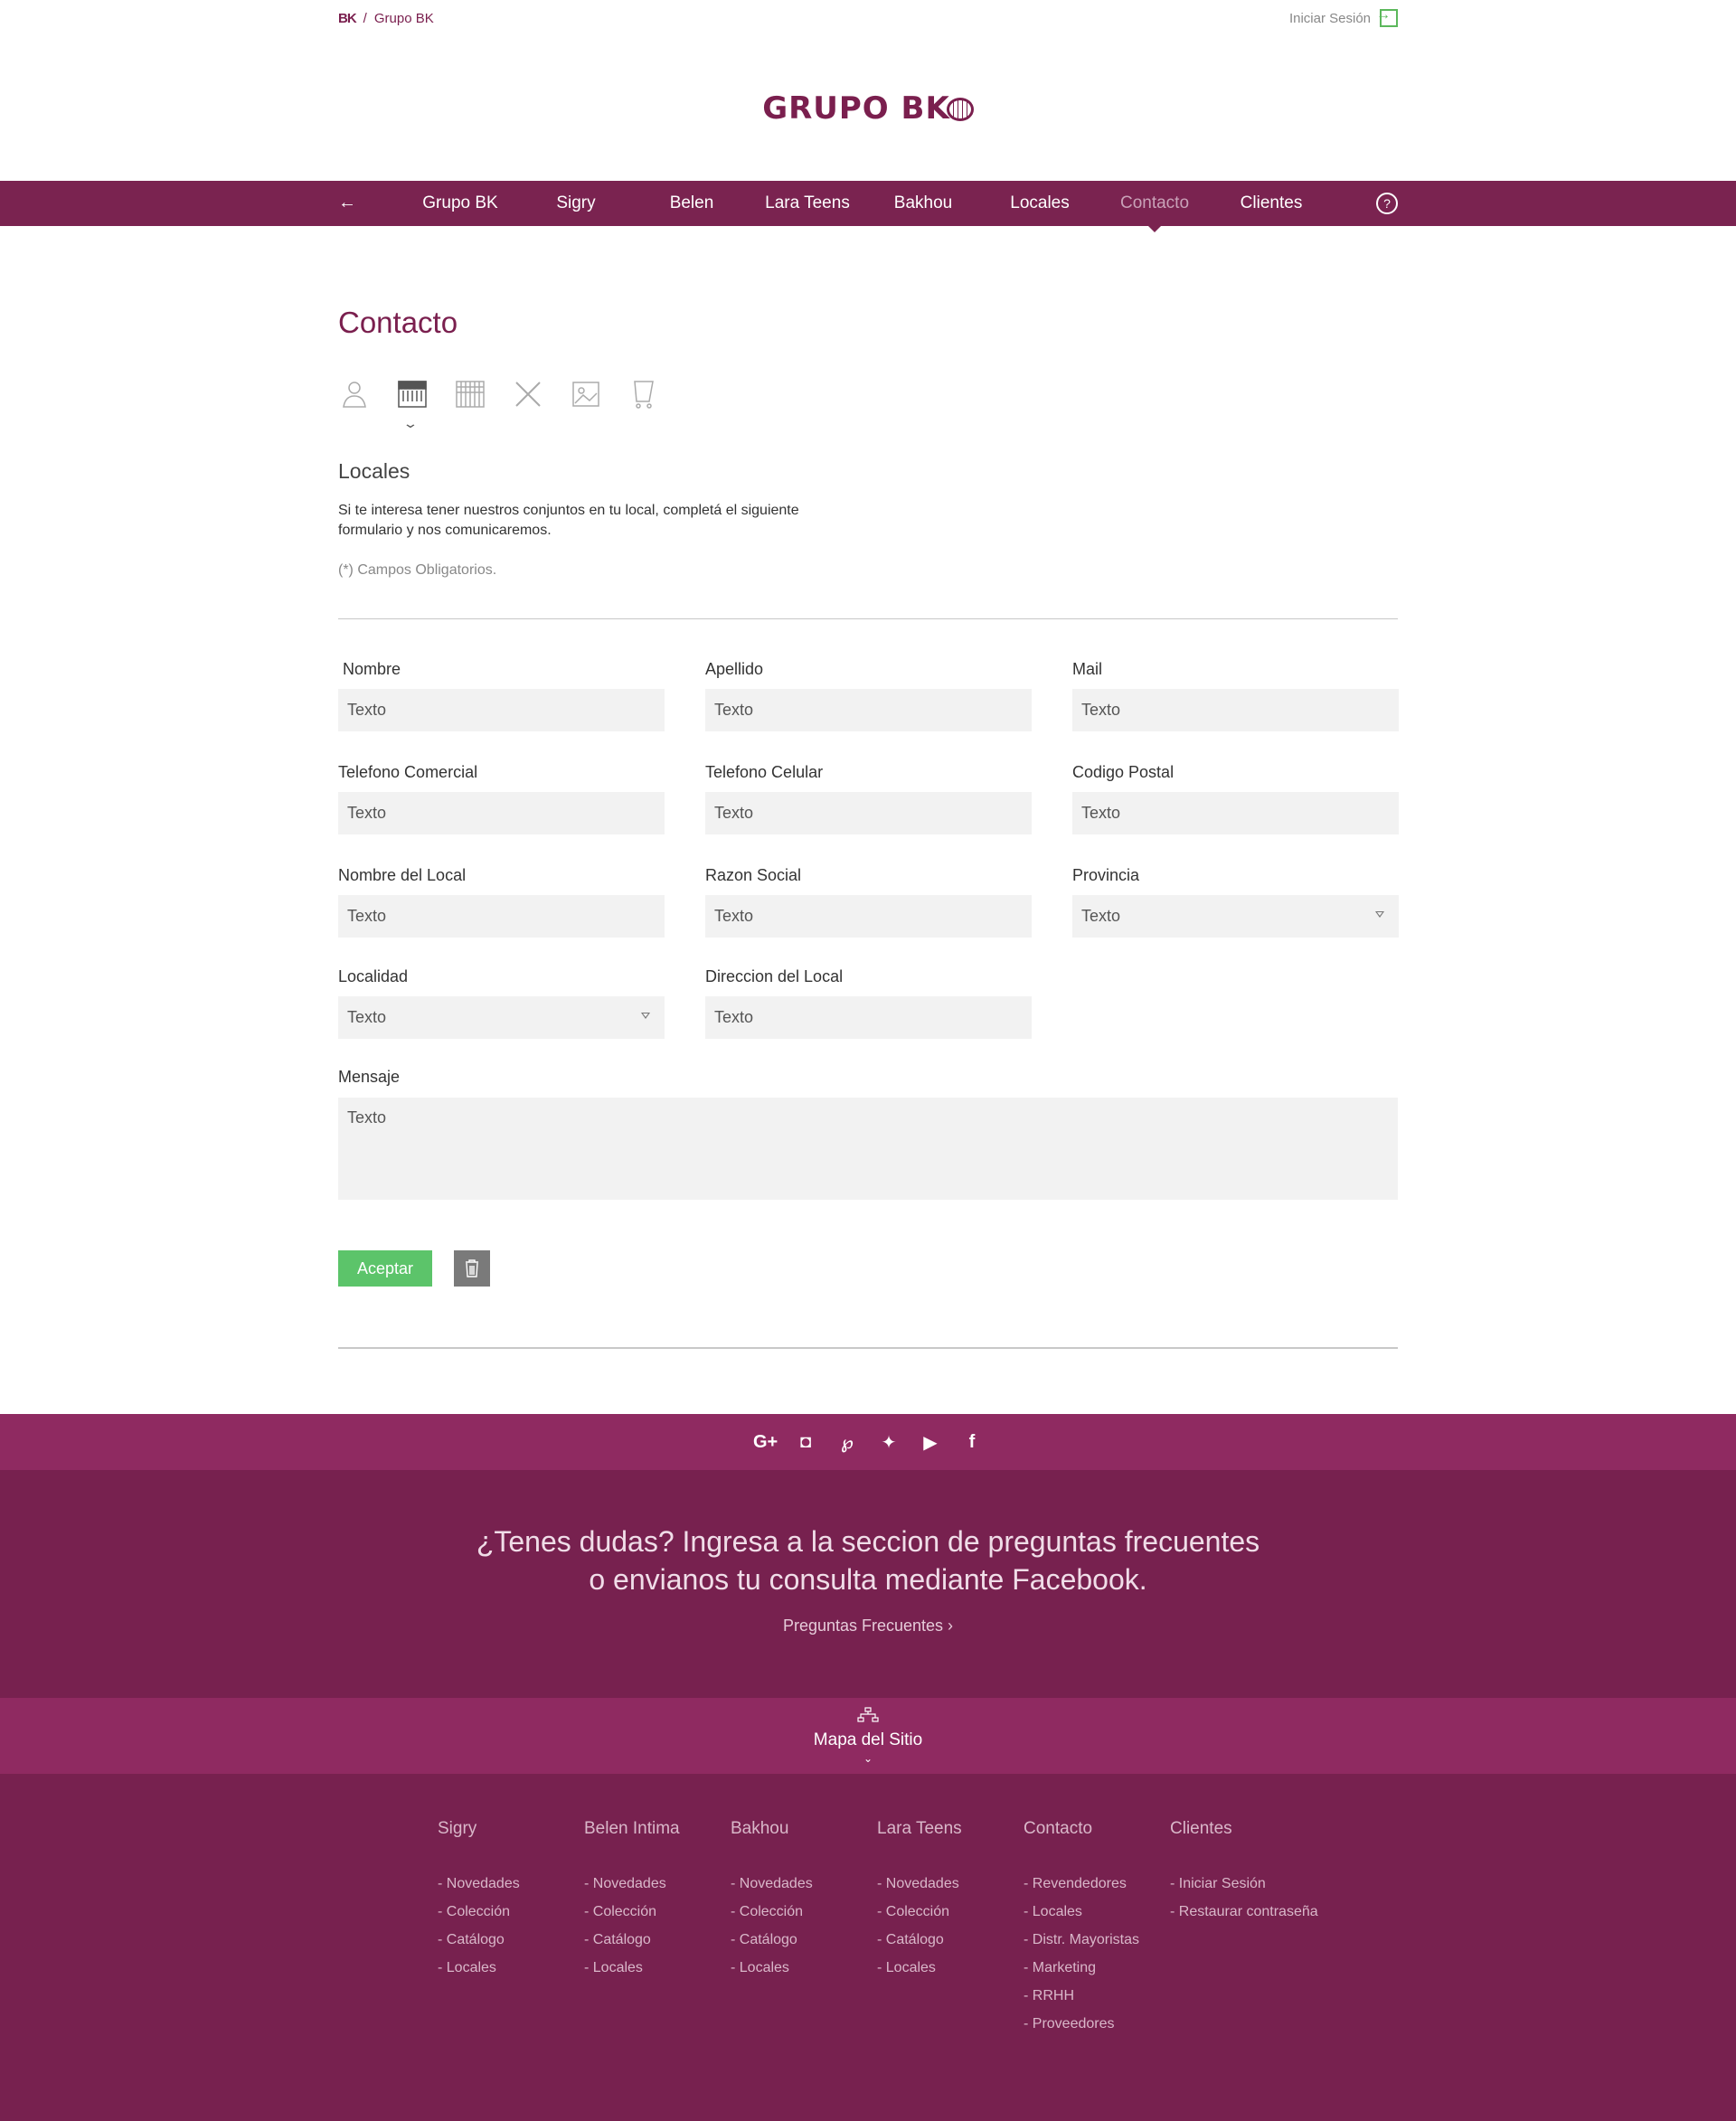 This screenshot has width=1736, height=2121. What do you see at coordinates (1154, 203) in the screenshot?
I see `nav-item-contacto: Contacto` at bounding box center [1154, 203].